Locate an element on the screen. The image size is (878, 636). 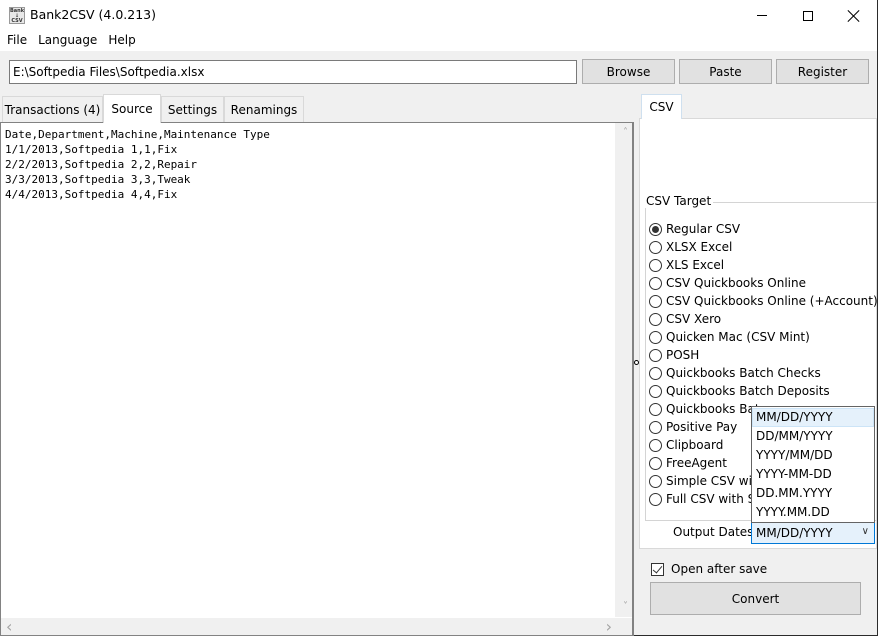
radio-label: XLSX Excel is located at coordinates (699, 247).